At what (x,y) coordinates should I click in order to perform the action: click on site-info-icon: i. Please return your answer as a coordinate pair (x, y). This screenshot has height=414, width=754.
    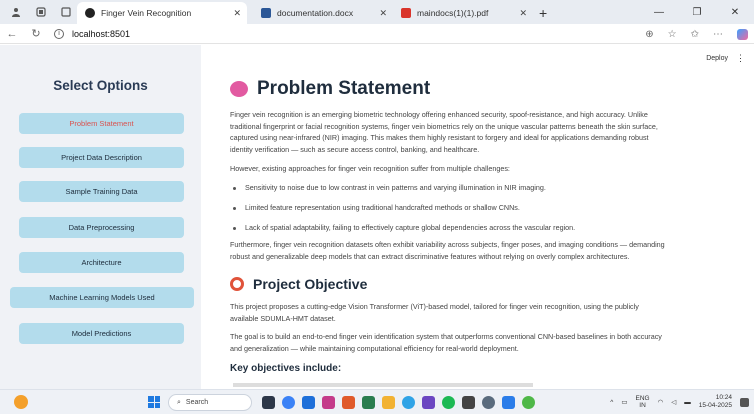
    Looking at the image, I should click on (59, 33).